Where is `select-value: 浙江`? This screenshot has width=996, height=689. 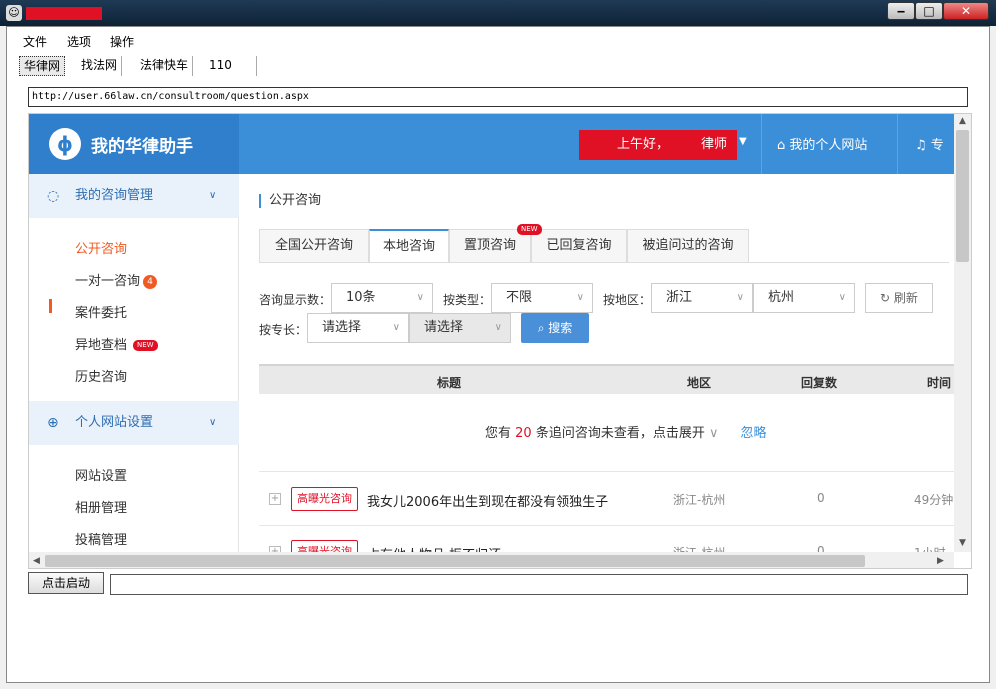
select-value: 浙江 is located at coordinates (679, 297).